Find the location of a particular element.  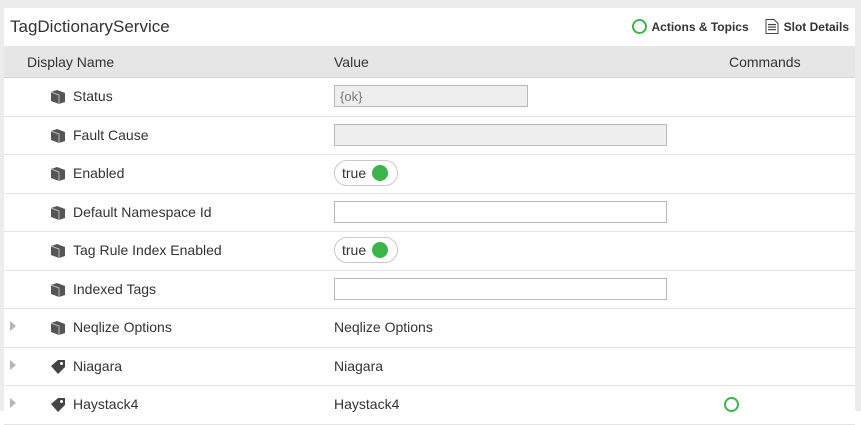

command-circle-icon is located at coordinates (731, 404).